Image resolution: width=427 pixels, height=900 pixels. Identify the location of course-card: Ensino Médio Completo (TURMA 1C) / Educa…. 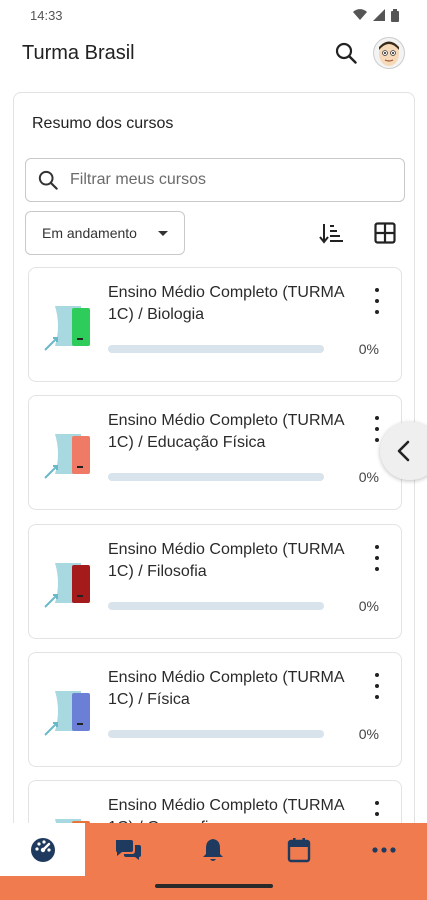
(215, 452).